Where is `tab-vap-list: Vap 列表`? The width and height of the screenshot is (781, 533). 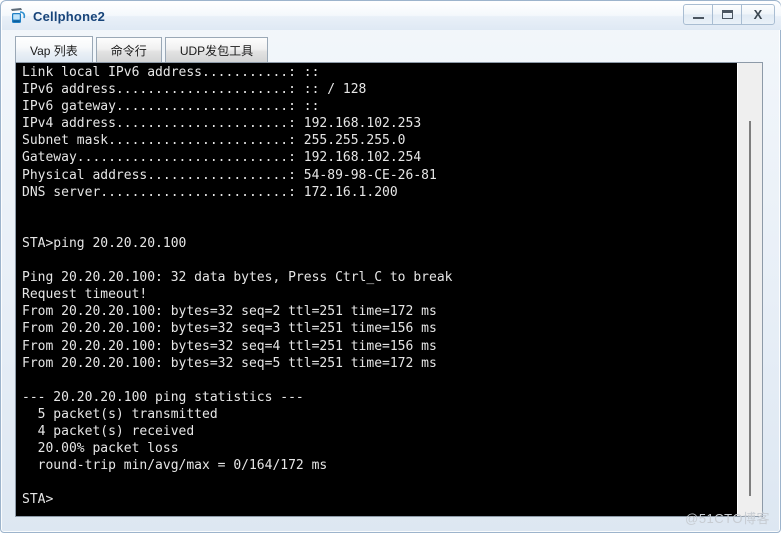 tab-vap-list: Vap 列表 is located at coordinates (54, 49).